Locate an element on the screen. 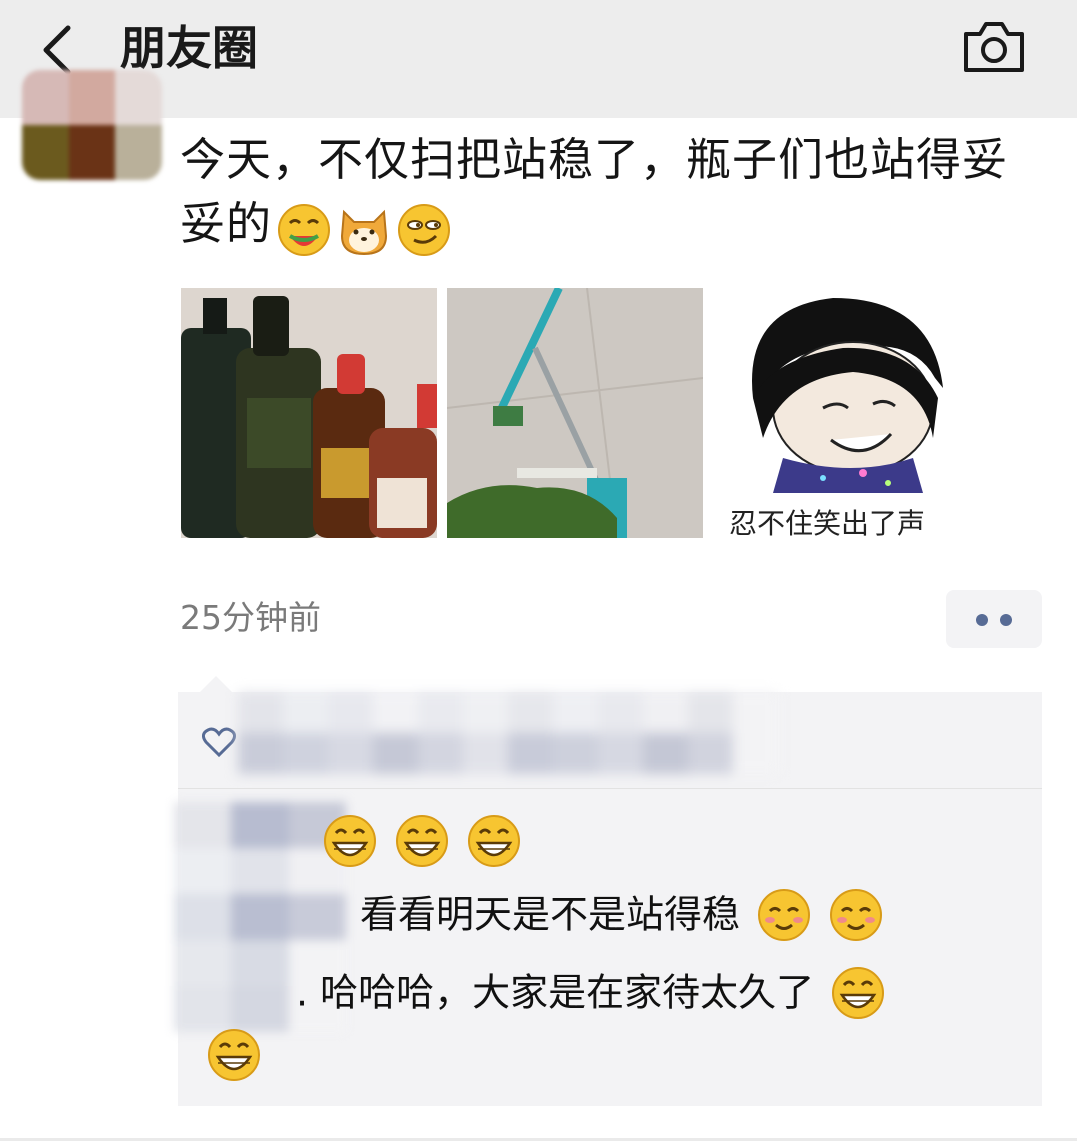 This screenshot has height=1141, width=1077. likes-row is located at coordinates (610, 740).